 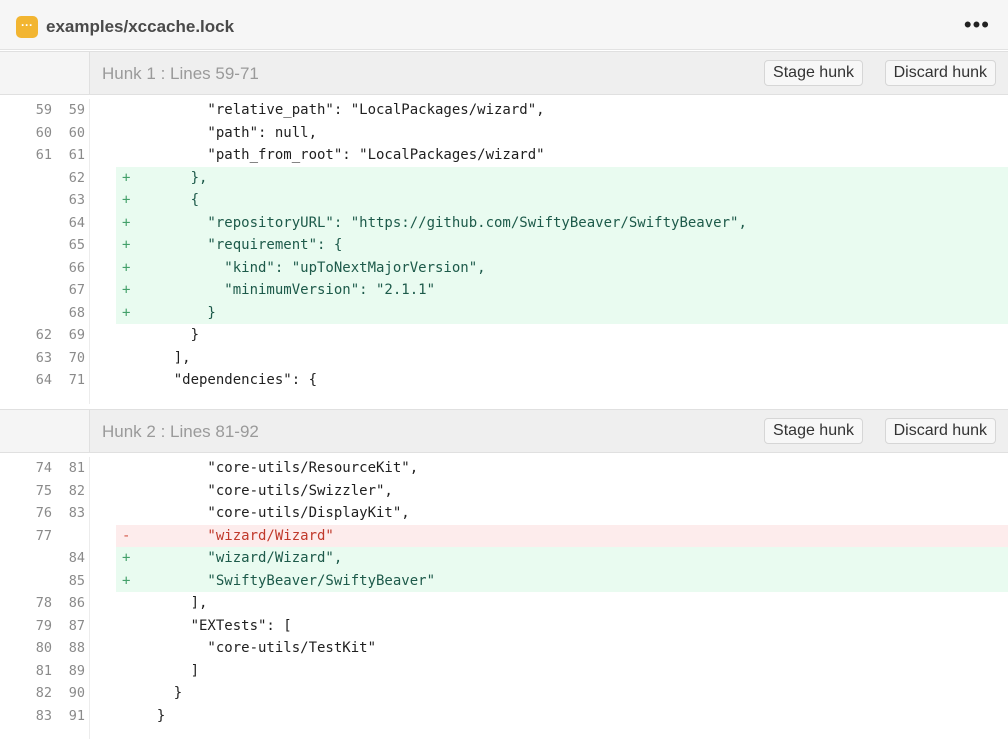 What do you see at coordinates (504, 491) in the screenshot?
I see `context-line: 75 82 "core-utils/Swizzler",` at bounding box center [504, 491].